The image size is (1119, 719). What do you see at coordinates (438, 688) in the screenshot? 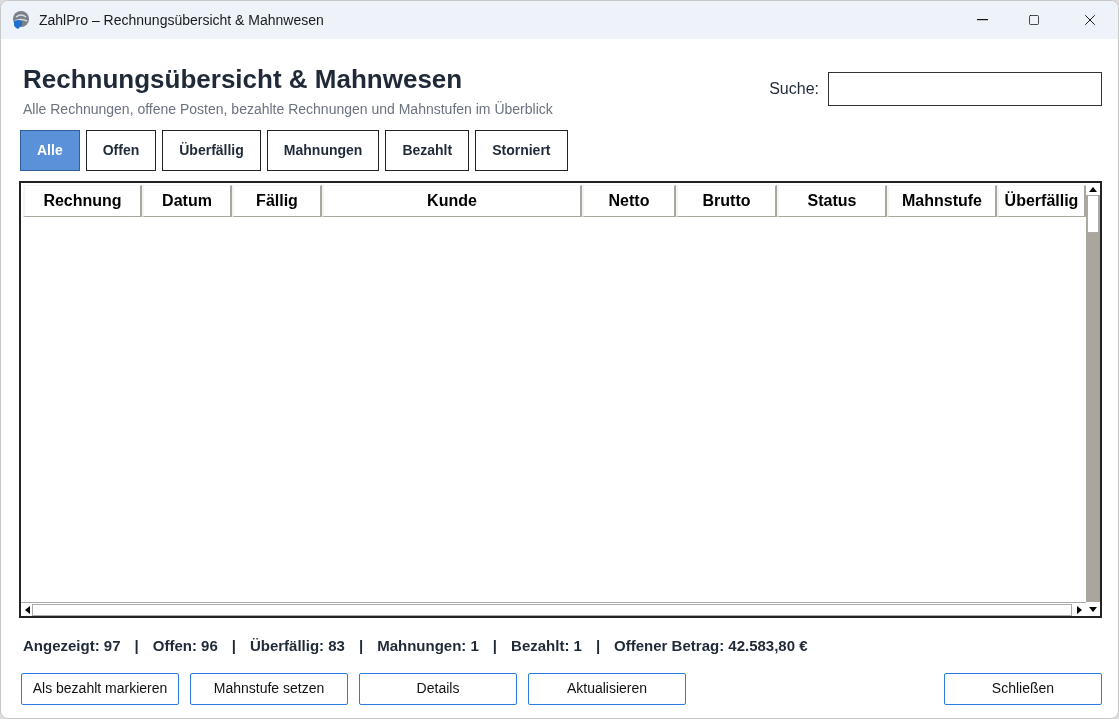
I see `action-button: Details` at bounding box center [438, 688].